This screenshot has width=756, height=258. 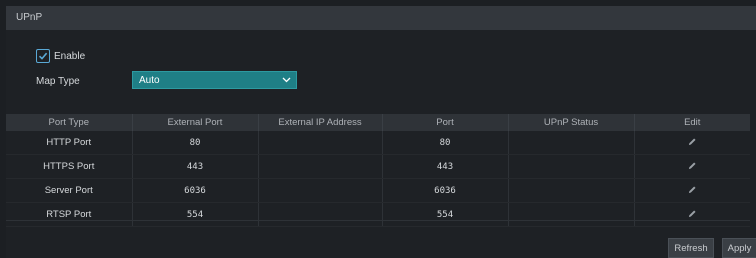 What do you see at coordinates (195, 166) in the screenshot?
I see `cell-external-port: 443` at bounding box center [195, 166].